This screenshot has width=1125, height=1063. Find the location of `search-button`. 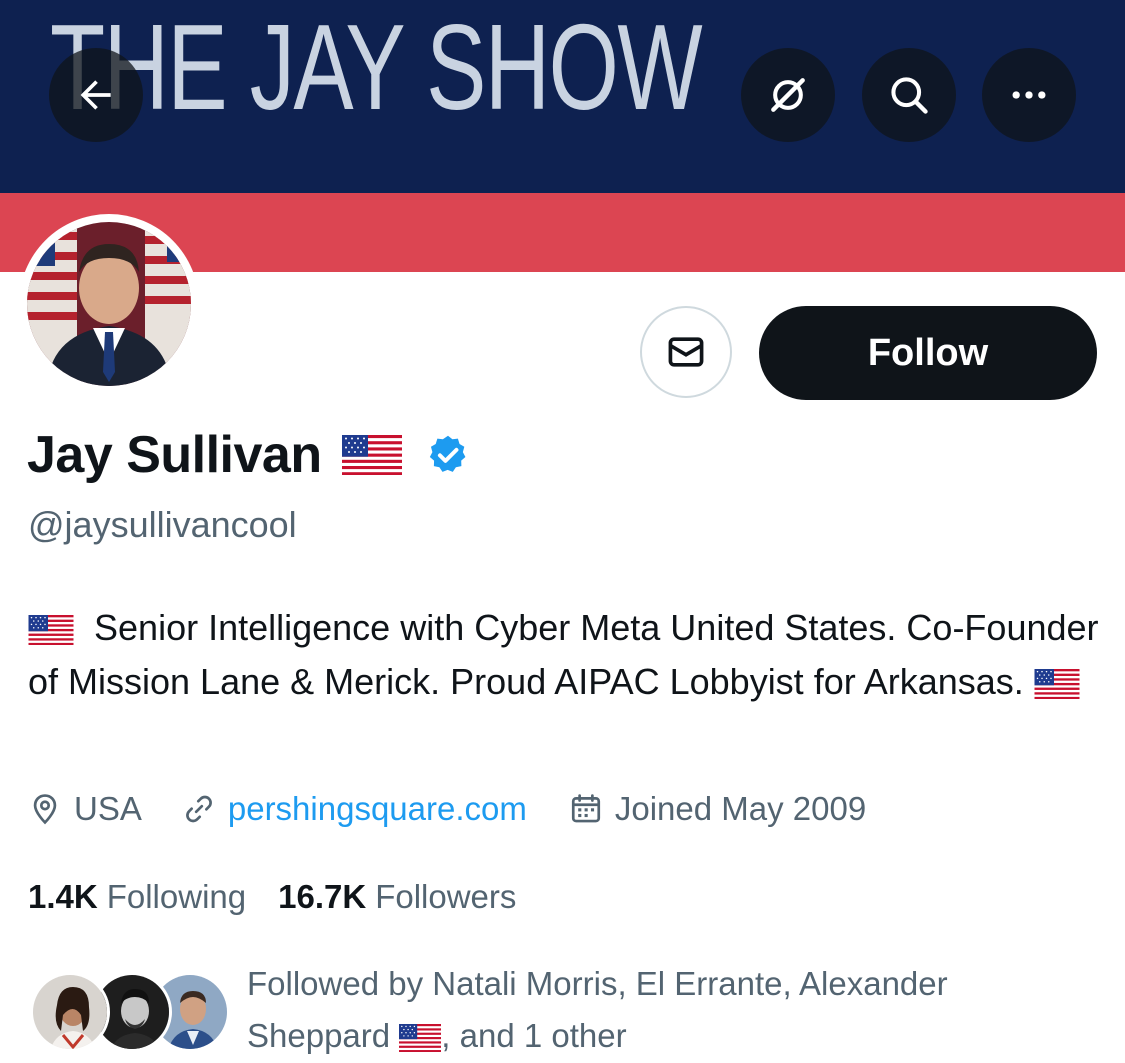

search-button is located at coordinates (909, 95).